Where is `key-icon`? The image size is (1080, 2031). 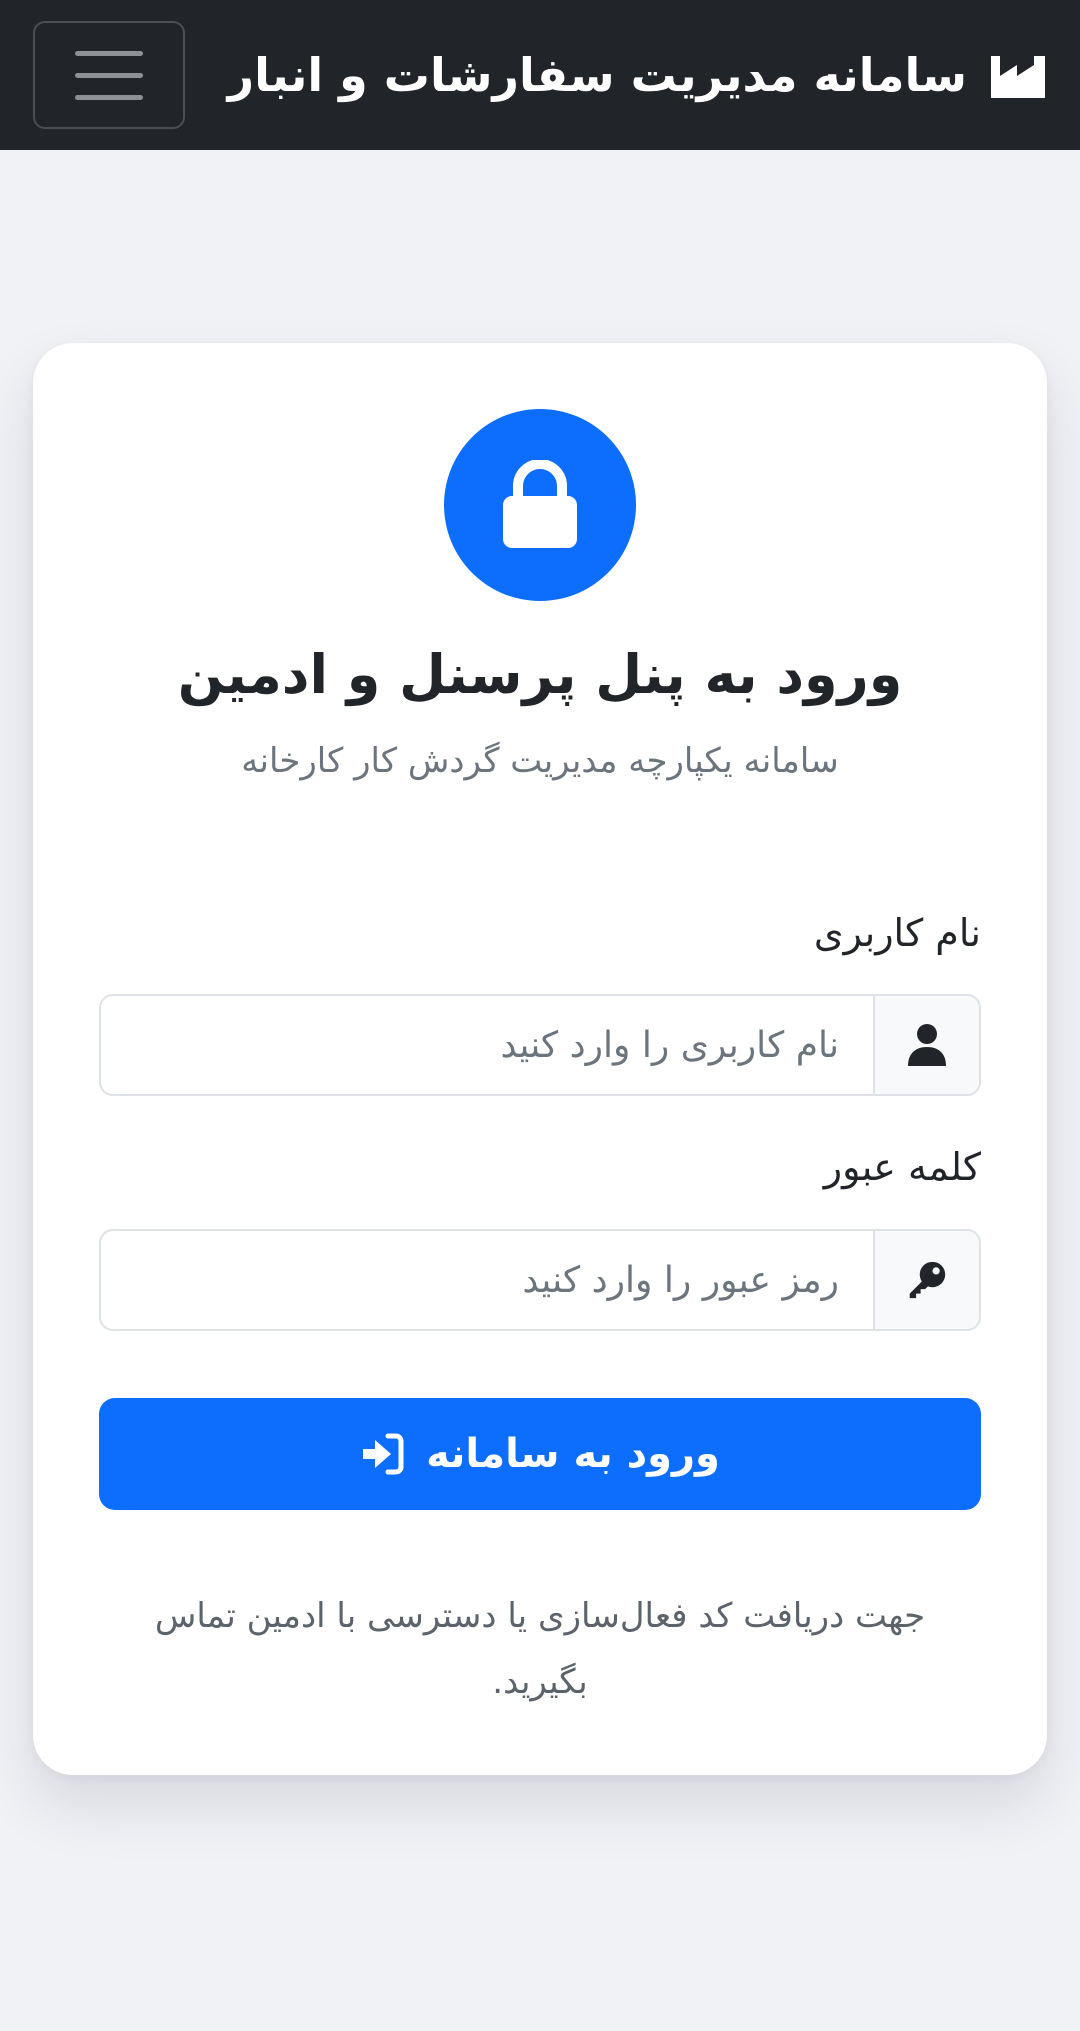 key-icon is located at coordinates (927, 1280).